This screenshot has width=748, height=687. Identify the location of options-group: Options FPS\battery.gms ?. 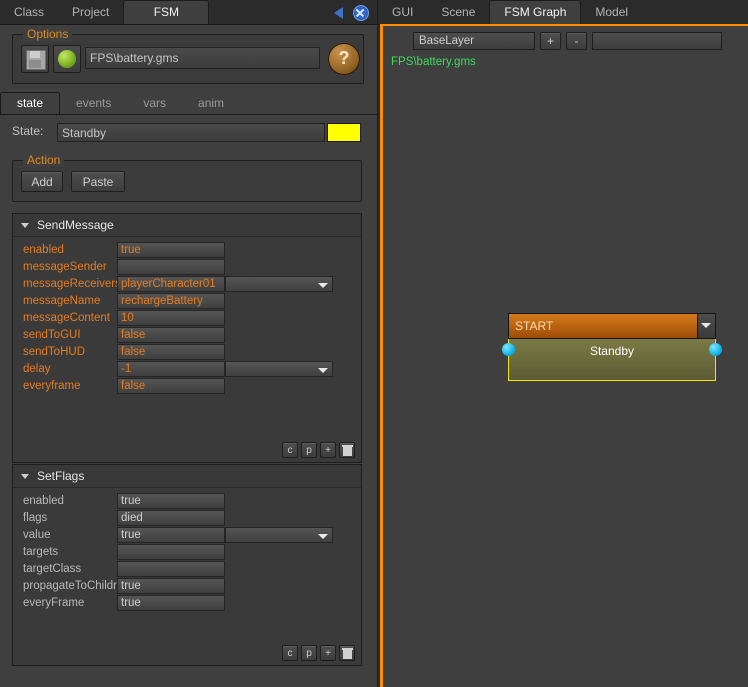
(188, 55).